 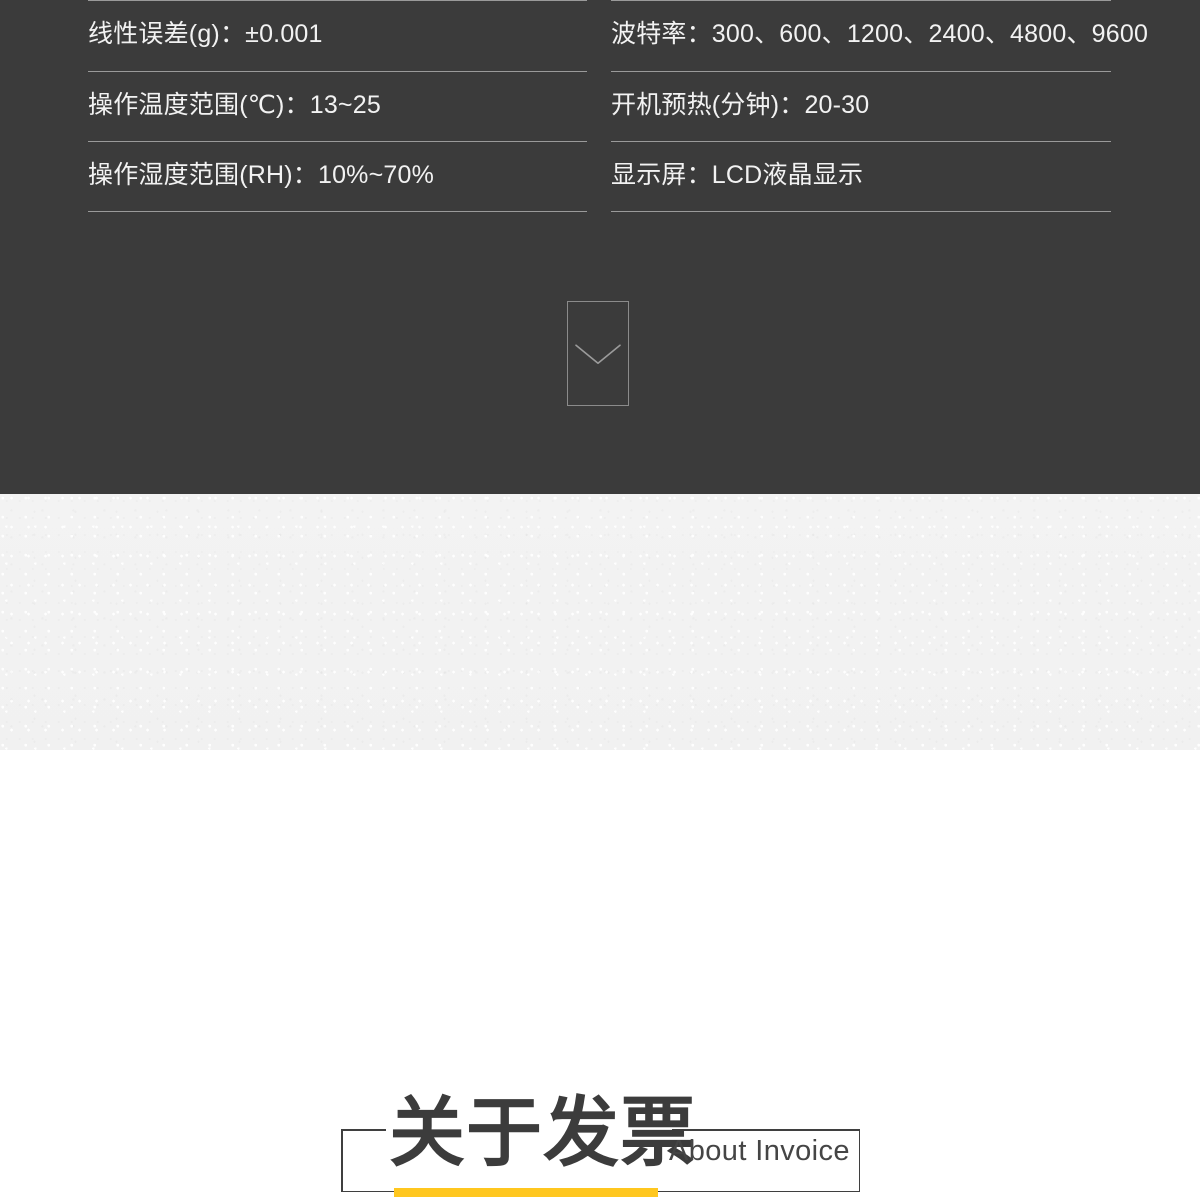 I want to click on chevron-down-icon, so click(x=598, y=353).